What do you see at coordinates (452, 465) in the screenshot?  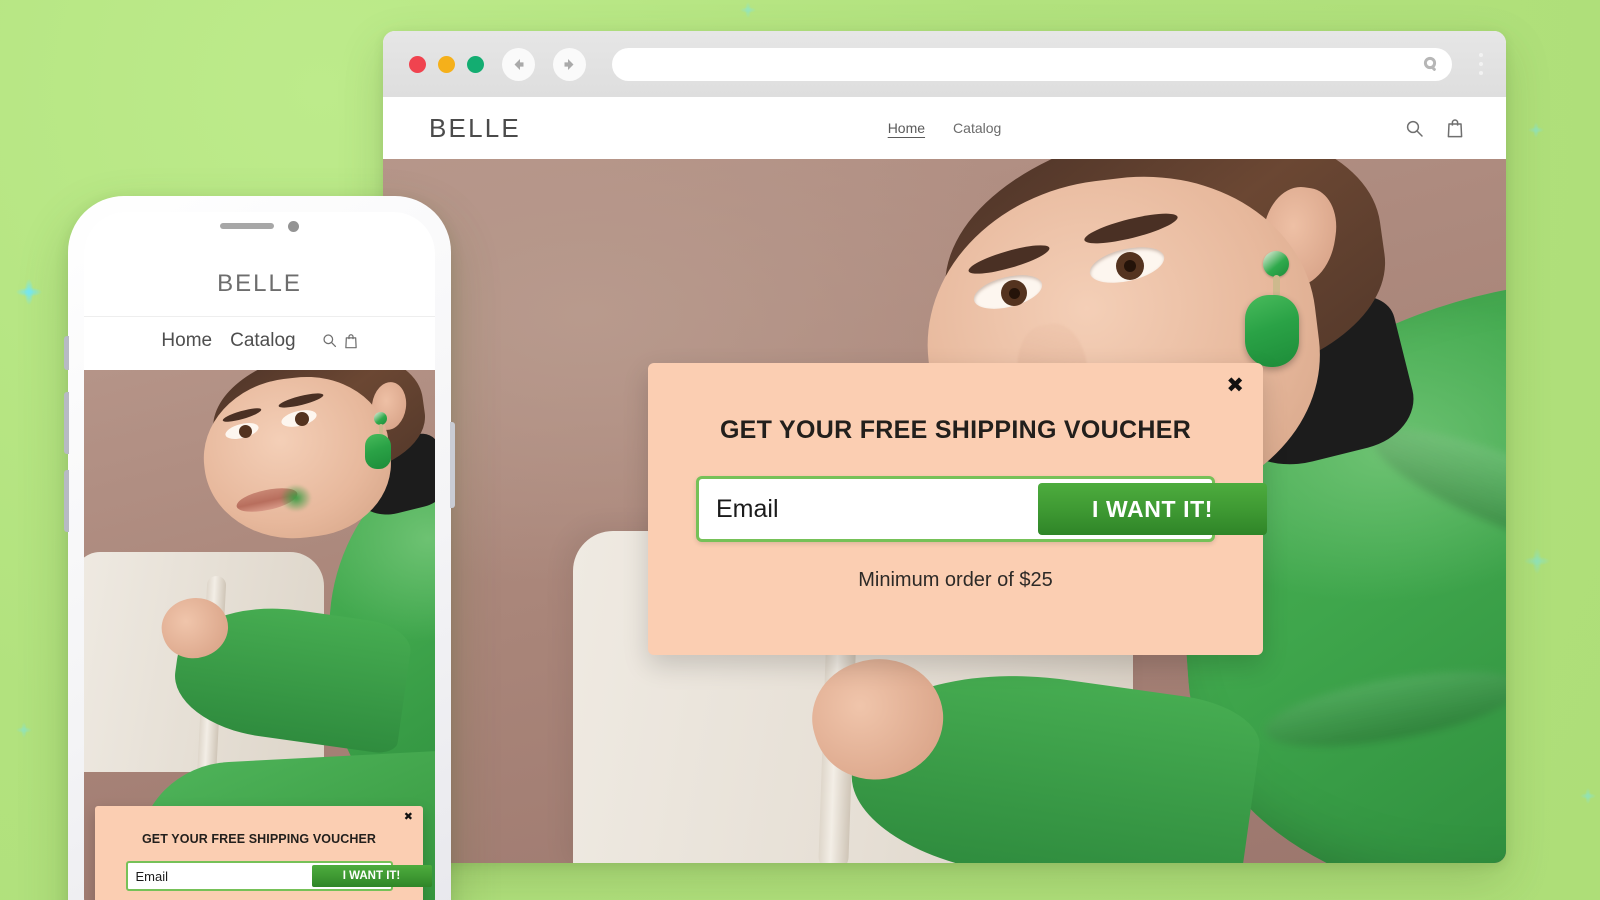 I see `phone-power-button` at bounding box center [452, 465].